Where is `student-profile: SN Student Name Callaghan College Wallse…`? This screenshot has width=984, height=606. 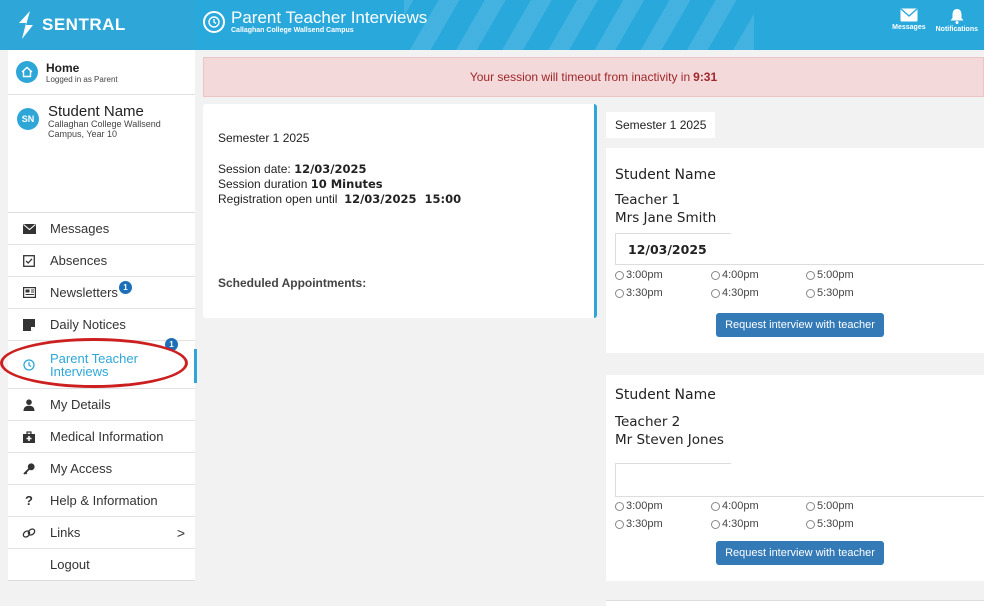
student-profile: SN Student Name Callaghan College Wallse… is located at coordinates (101, 154).